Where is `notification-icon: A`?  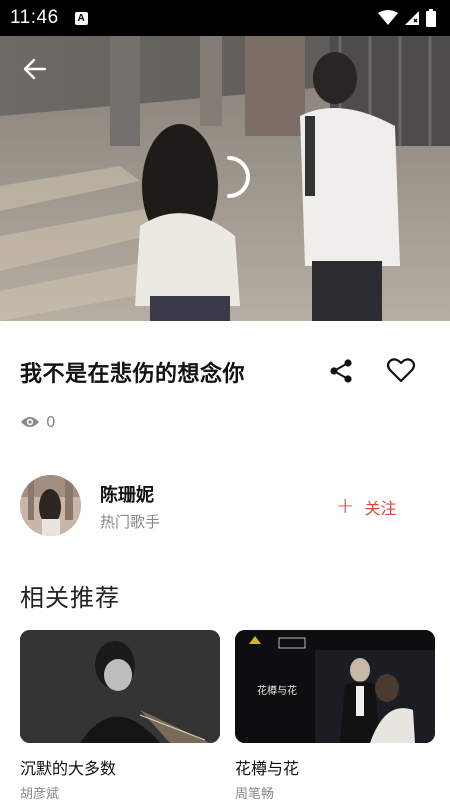 notification-icon: A is located at coordinates (81, 18).